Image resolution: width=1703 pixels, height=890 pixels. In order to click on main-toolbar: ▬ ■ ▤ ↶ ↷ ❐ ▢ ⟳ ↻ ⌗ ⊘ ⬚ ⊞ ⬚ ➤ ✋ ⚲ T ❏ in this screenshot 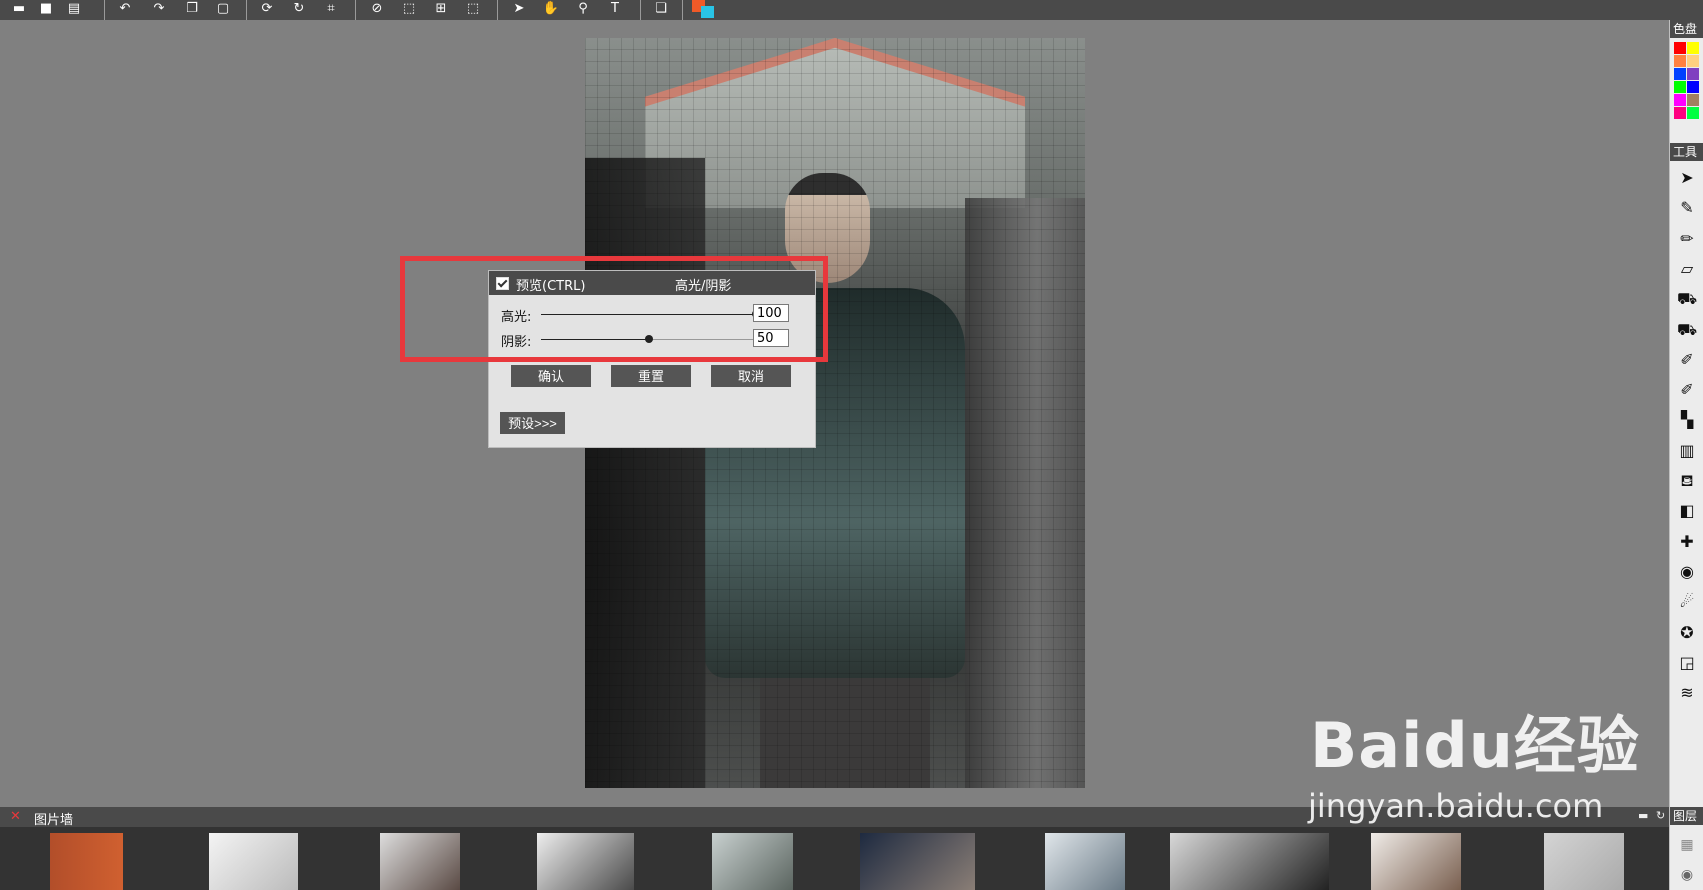, I will do `click(851, 10)`.